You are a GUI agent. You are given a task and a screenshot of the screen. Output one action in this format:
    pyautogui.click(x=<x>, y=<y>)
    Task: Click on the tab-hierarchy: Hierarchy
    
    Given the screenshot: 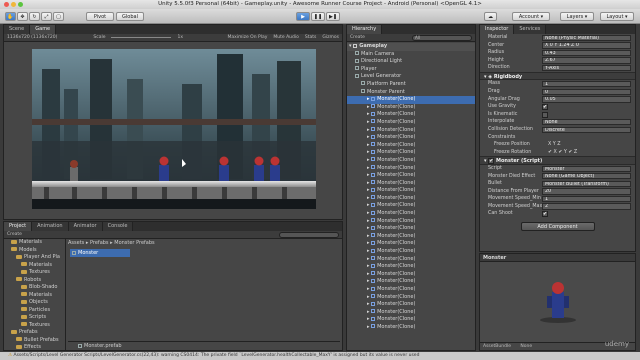 What is the action you would take?
    pyautogui.click(x=365, y=29)
    